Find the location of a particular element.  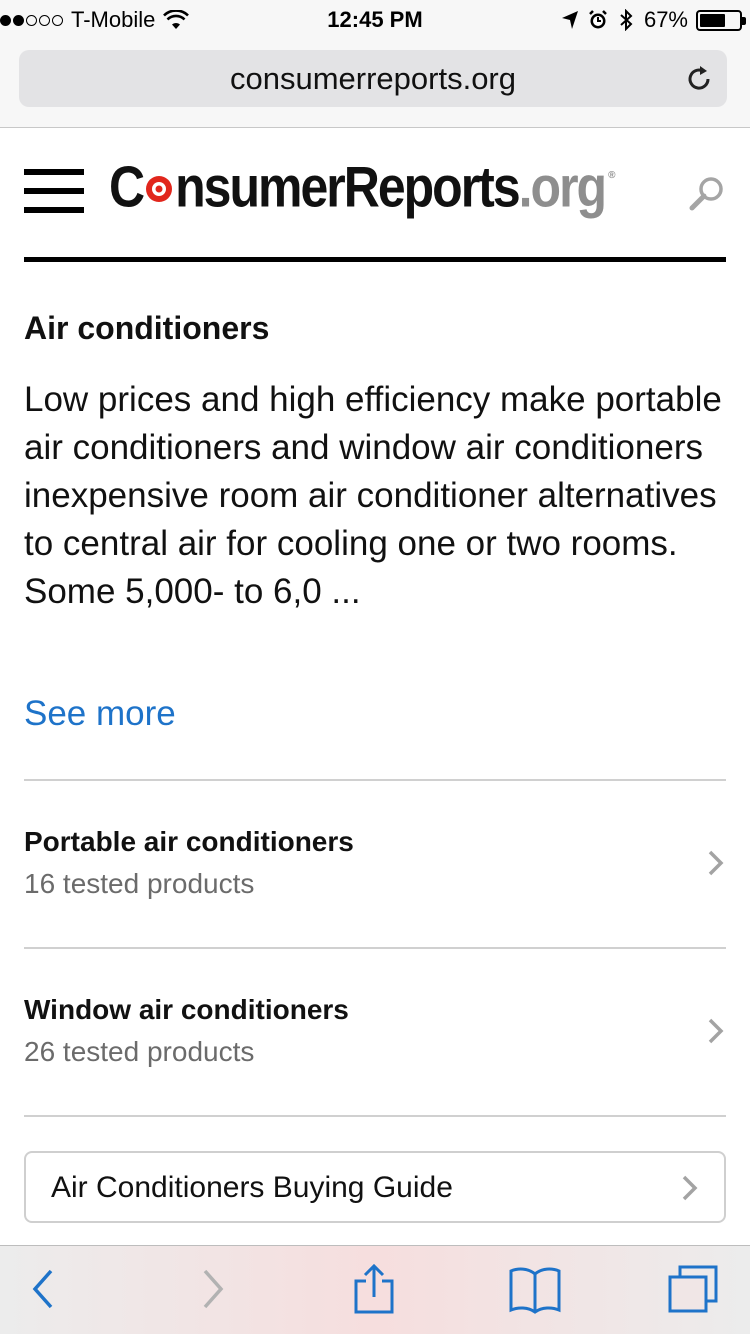

tabs-icon is located at coordinates (693, 1289).